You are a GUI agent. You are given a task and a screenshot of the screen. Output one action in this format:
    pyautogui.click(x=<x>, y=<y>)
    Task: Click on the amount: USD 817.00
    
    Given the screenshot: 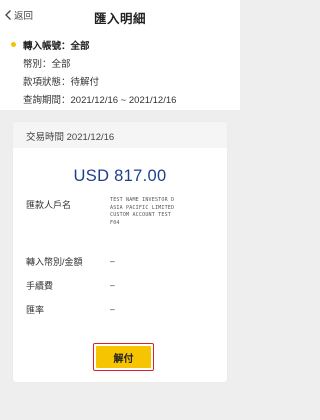 What is the action you would take?
    pyautogui.click(x=120, y=176)
    